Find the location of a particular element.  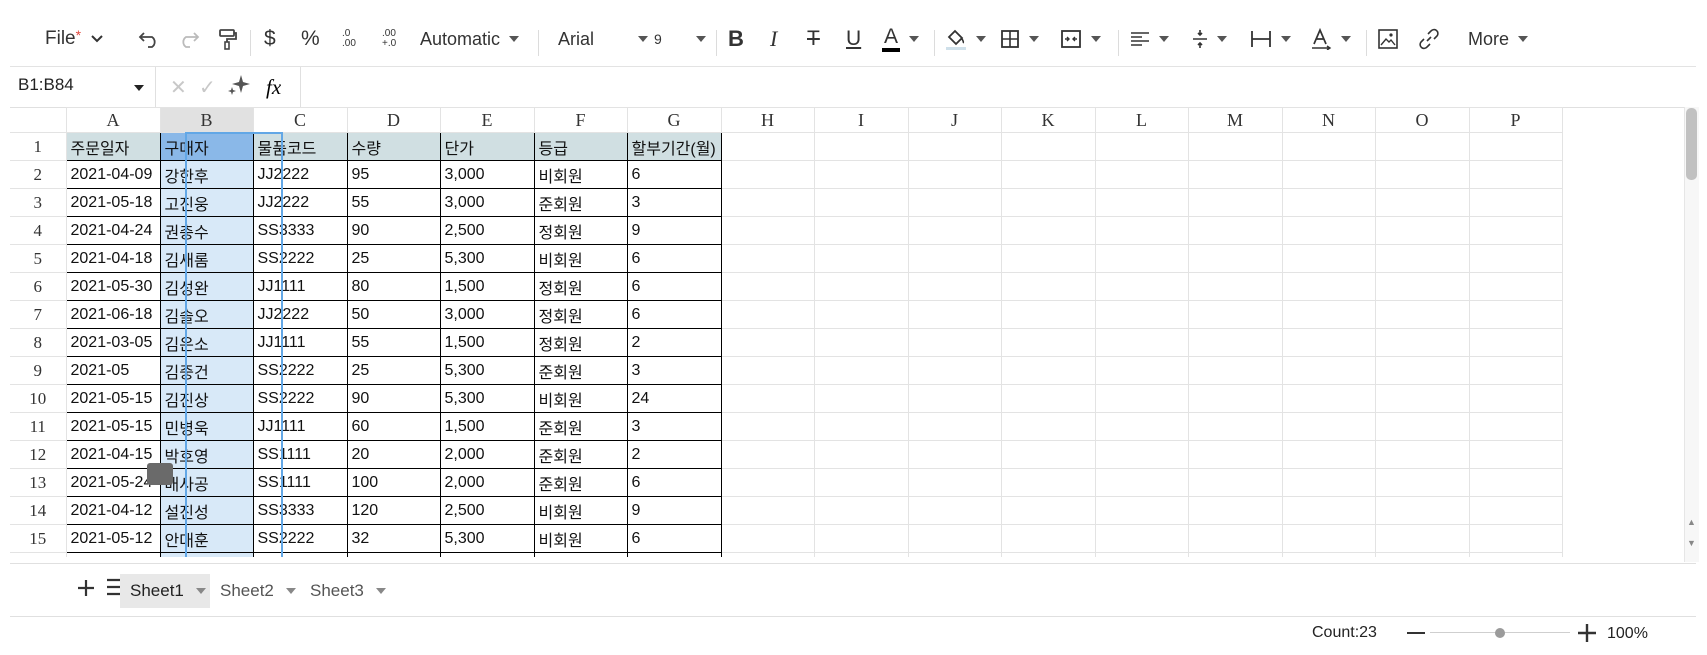

cell-g11: 3 is located at coordinates (674, 426).